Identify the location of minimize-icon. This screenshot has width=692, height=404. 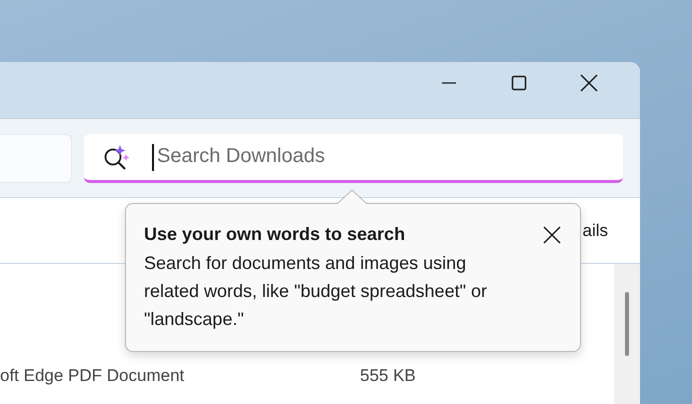
(449, 83).